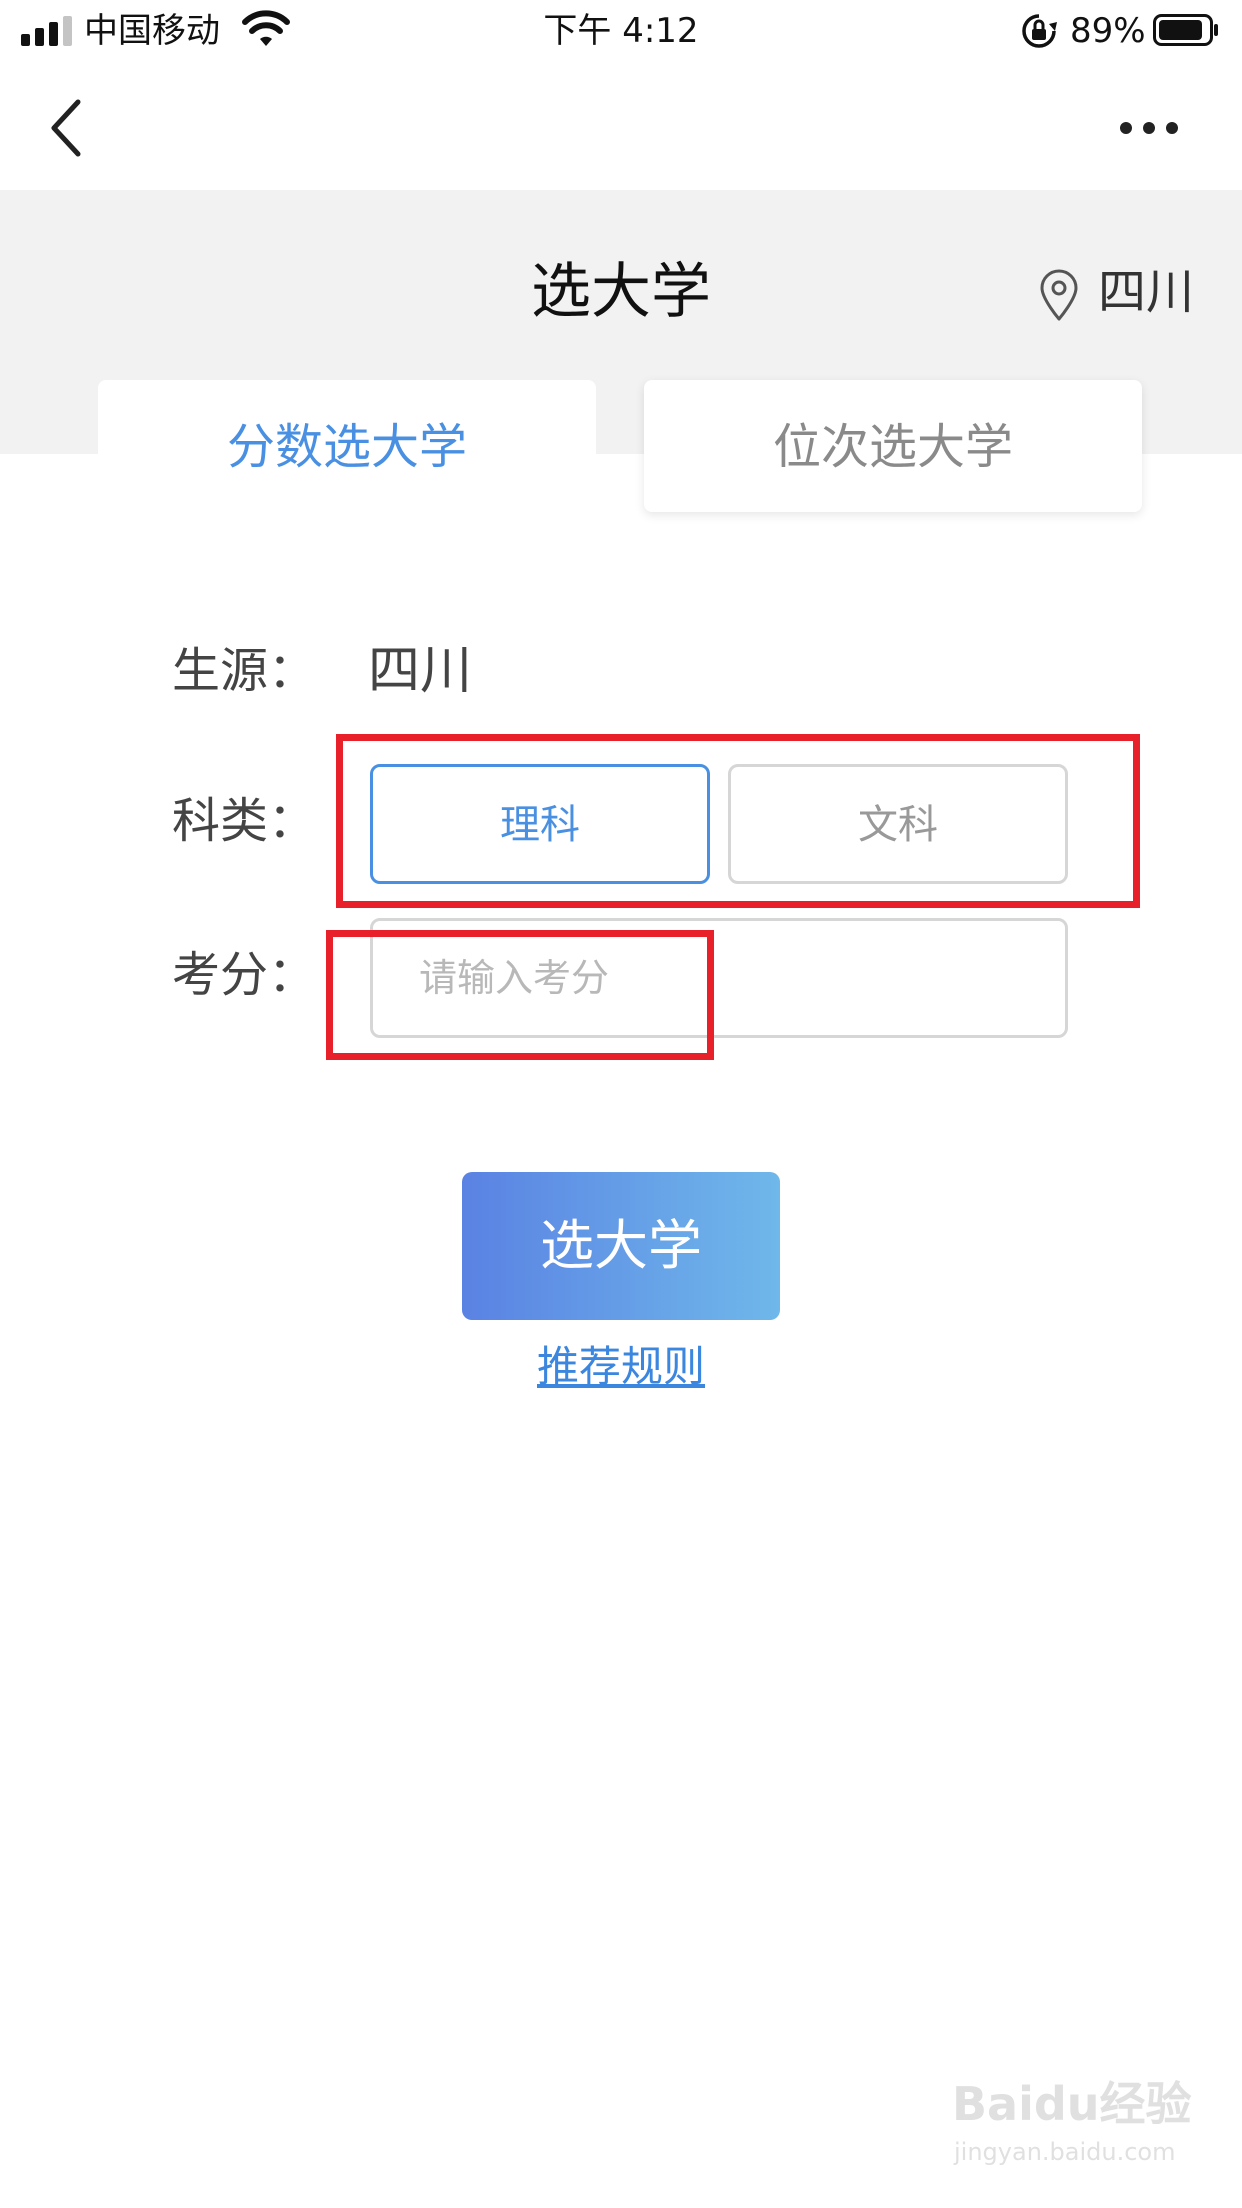 The height and width of the screenshot is (2208, 1242). What do you see at coordinates (244, 671) in the screenshot?
I see `source-label: 生源：` at bounding box center [244, 671].